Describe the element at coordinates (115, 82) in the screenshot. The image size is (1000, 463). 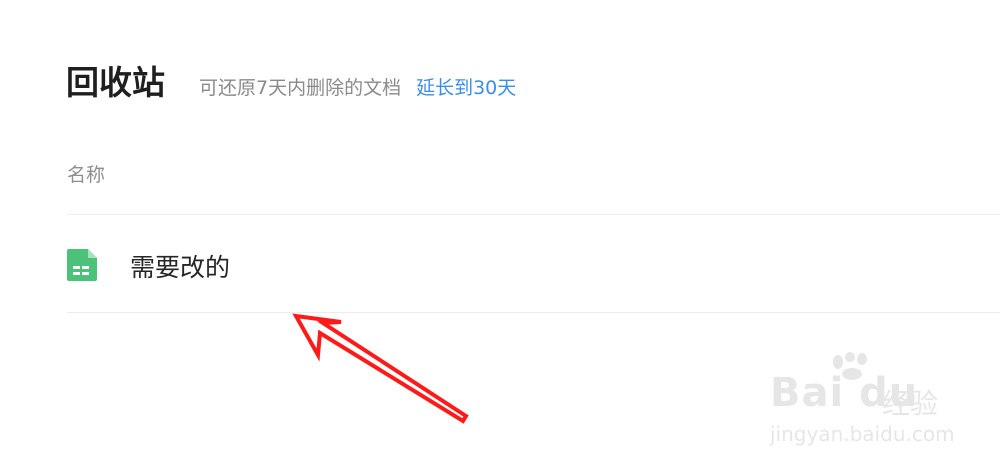
I see `page-title: 回收站` at that location.